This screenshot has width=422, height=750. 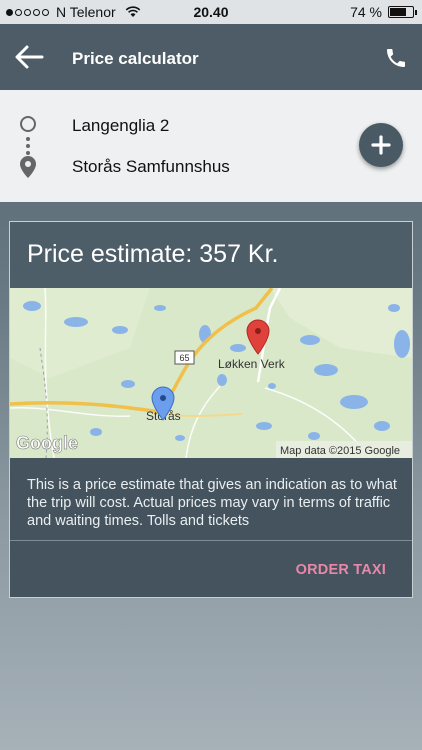 What do you see at coordinates (211, 57) in the screenshot?
I see `app-bar: Price calculator` at bounding box center [211, 57].